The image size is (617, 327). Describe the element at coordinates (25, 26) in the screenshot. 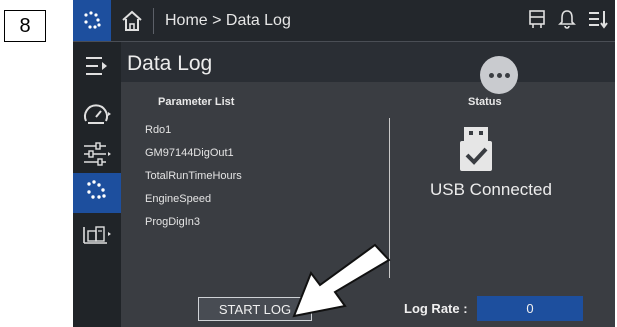

I see `step-number-label: 8` at that location.